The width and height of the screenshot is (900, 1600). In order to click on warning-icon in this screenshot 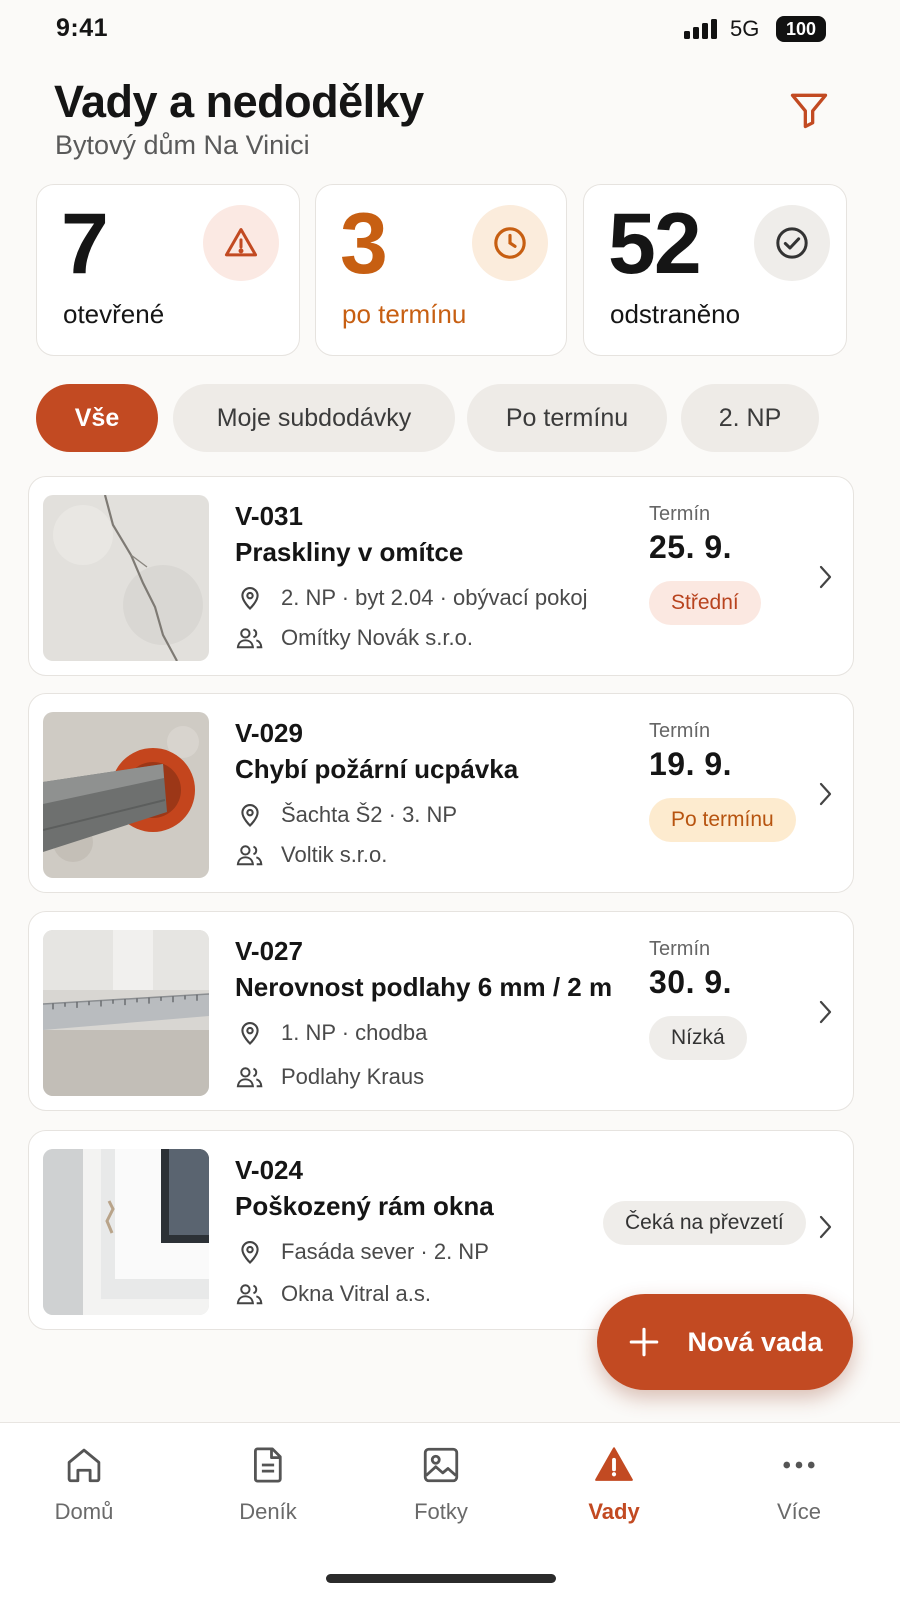, I will do `click(241, 243)`.